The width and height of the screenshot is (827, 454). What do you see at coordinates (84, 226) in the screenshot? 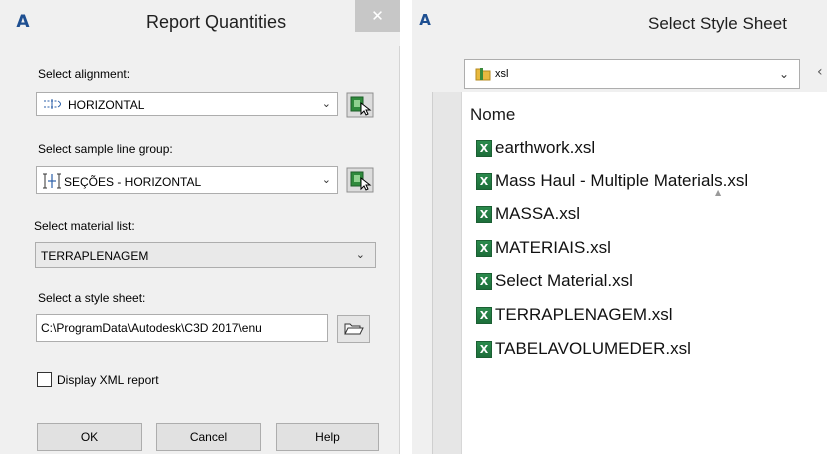
I see `material-list-label: Select material list:` at bounding box center [84, 226].